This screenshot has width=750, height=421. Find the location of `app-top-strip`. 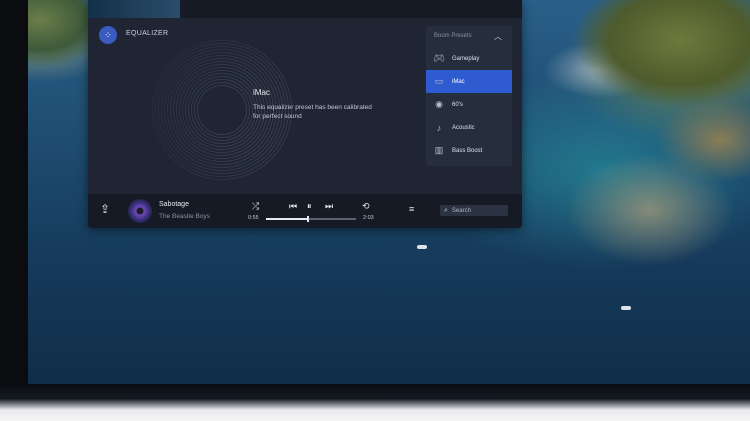

app-top-strip is located at coordinates (305, 9).